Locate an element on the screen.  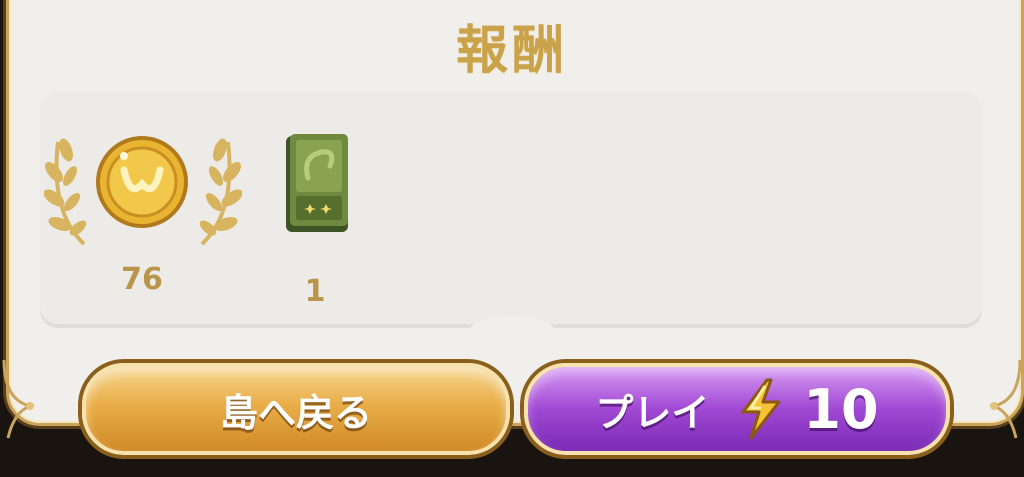
coin-count: 76 is located at coordinates (142, 279).